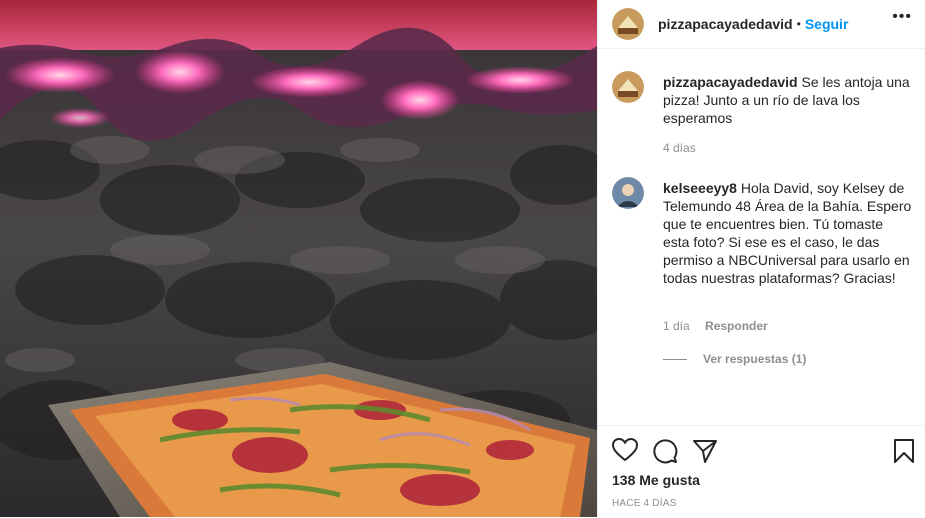 This screenshot has height=518, width=925. Describe the element at coordinates (827, 24) in the screenshot. I see `follow-button: Seguir` at that location.